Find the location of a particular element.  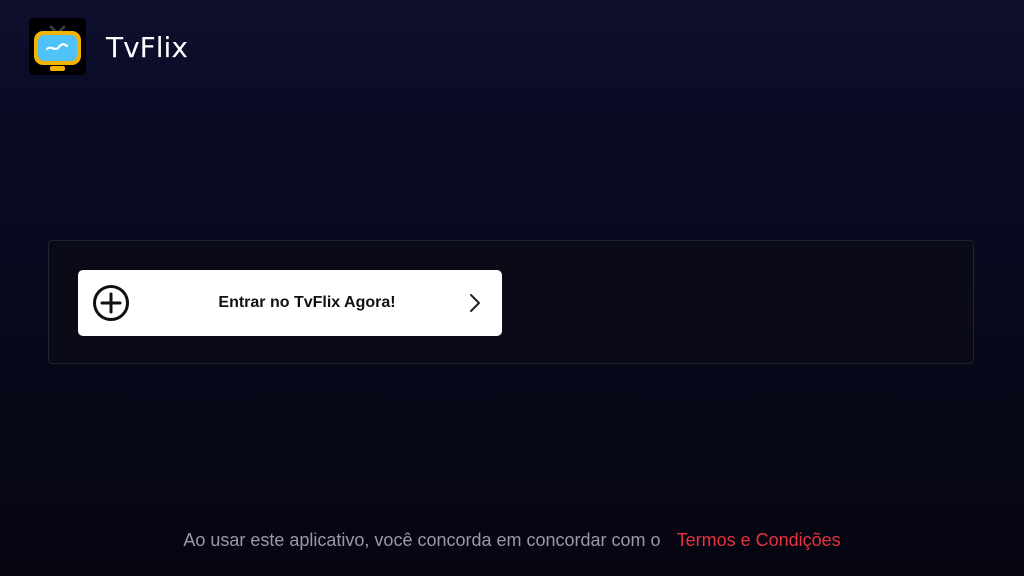

terms-and-conditions-link: Termos e Condições is located at coordinates (759, 540).